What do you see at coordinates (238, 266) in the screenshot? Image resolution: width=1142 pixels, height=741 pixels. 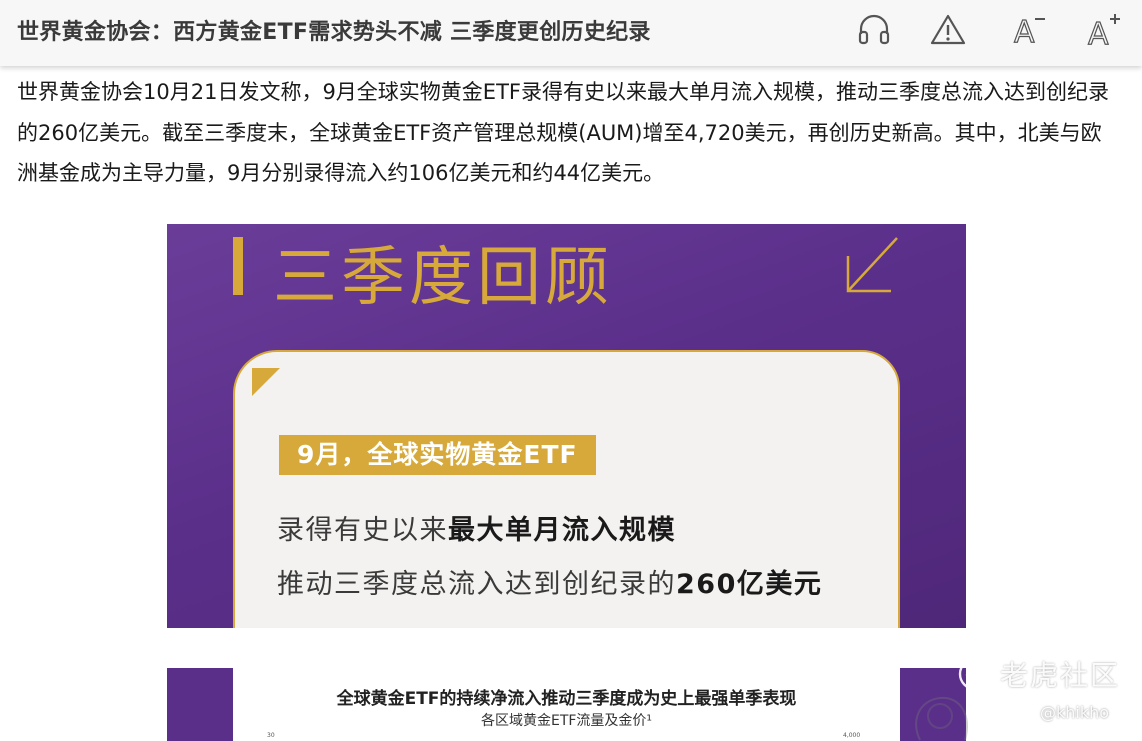 I see `banner-accent-bar` at bounding box center [238, 266].